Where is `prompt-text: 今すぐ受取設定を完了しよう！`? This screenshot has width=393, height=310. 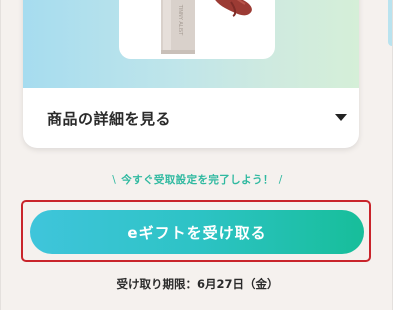 prompt-text: 今すぐ受取設定を完了しよう！ is located at coordinates (197, 180).